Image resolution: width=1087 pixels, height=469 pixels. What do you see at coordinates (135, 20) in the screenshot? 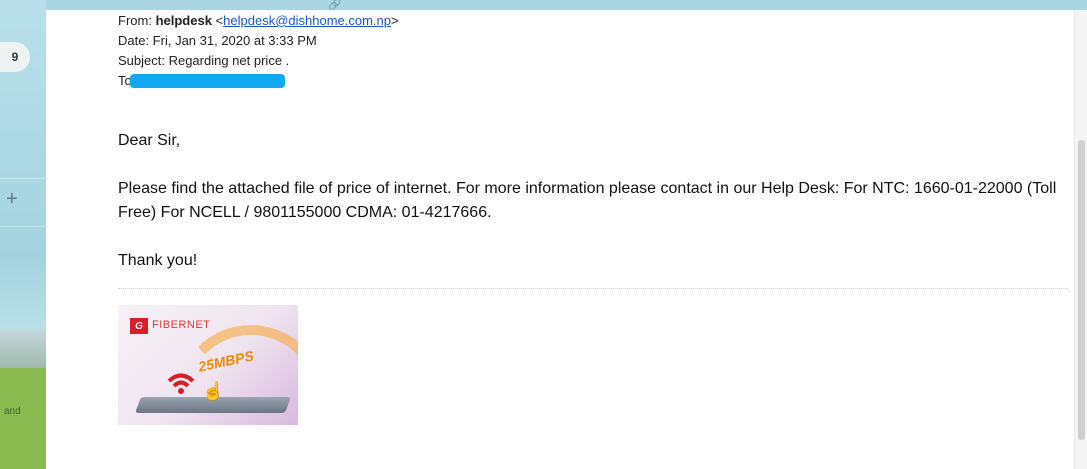
I see `from-label: From:` at bounding box center [135, 20].